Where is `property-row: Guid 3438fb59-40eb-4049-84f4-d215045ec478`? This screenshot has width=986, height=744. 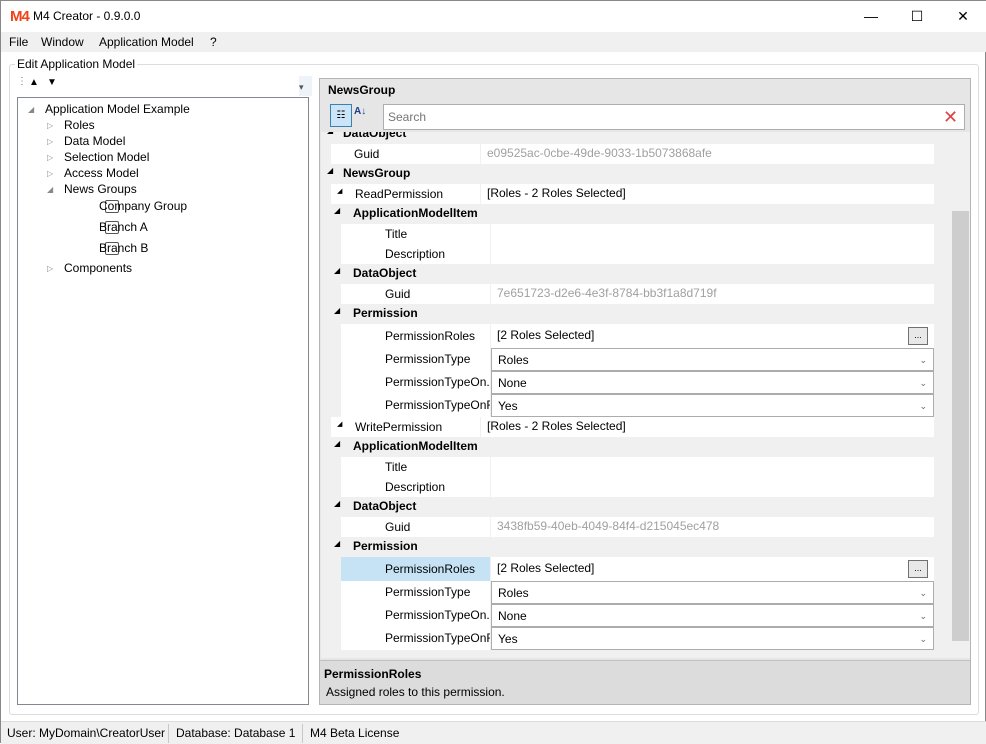 property-row: Guid 3438fb59-40eb-4049-84f4-d215045ec478 is located at coordinates (636, 527).